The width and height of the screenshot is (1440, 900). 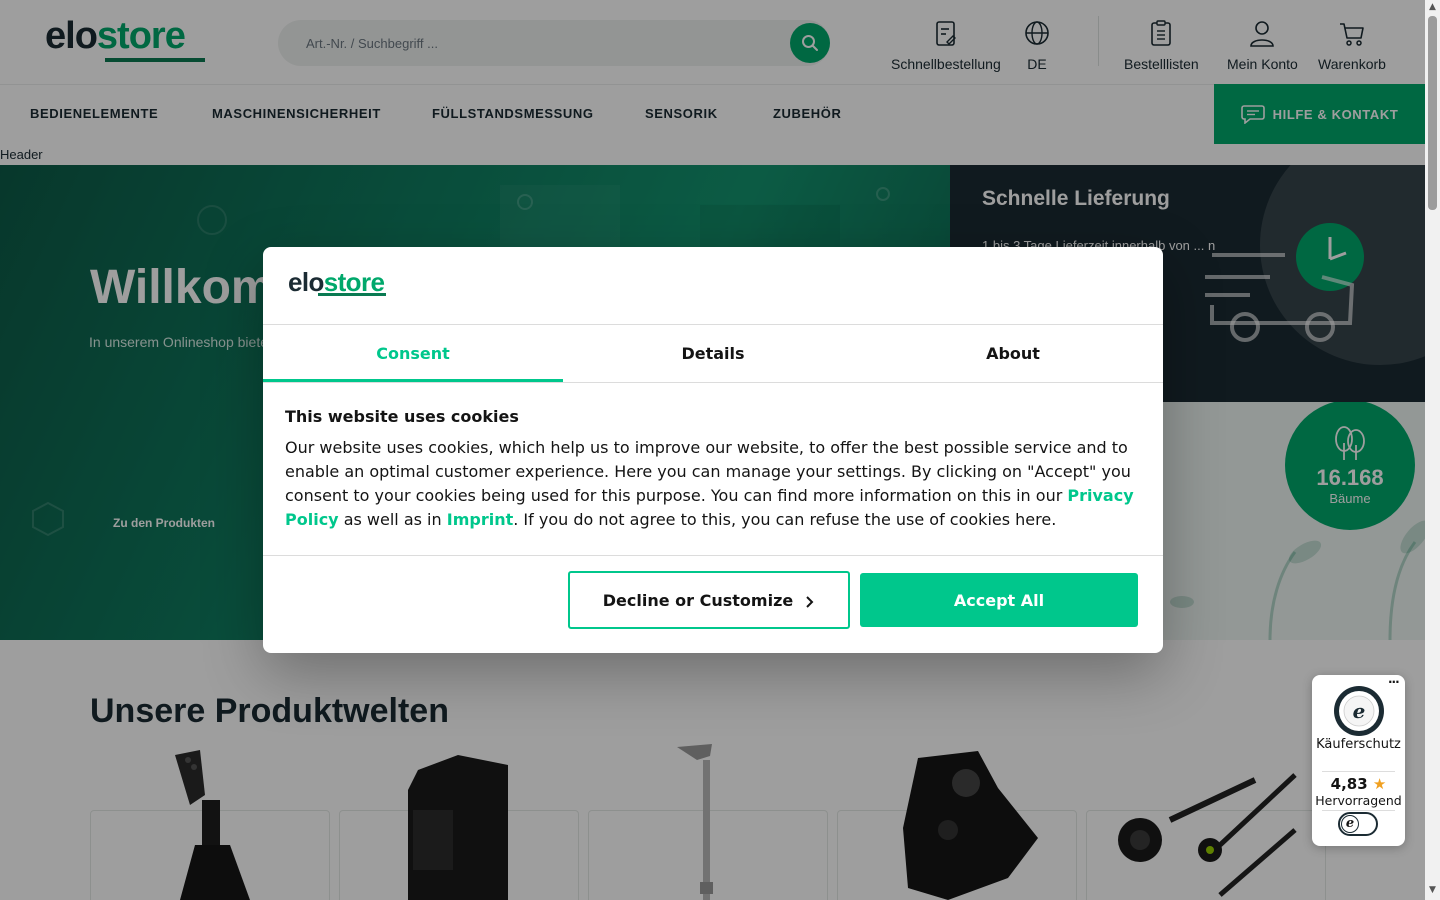 I want to click on more-options-icon: ···, so click(x=1394, y=682).